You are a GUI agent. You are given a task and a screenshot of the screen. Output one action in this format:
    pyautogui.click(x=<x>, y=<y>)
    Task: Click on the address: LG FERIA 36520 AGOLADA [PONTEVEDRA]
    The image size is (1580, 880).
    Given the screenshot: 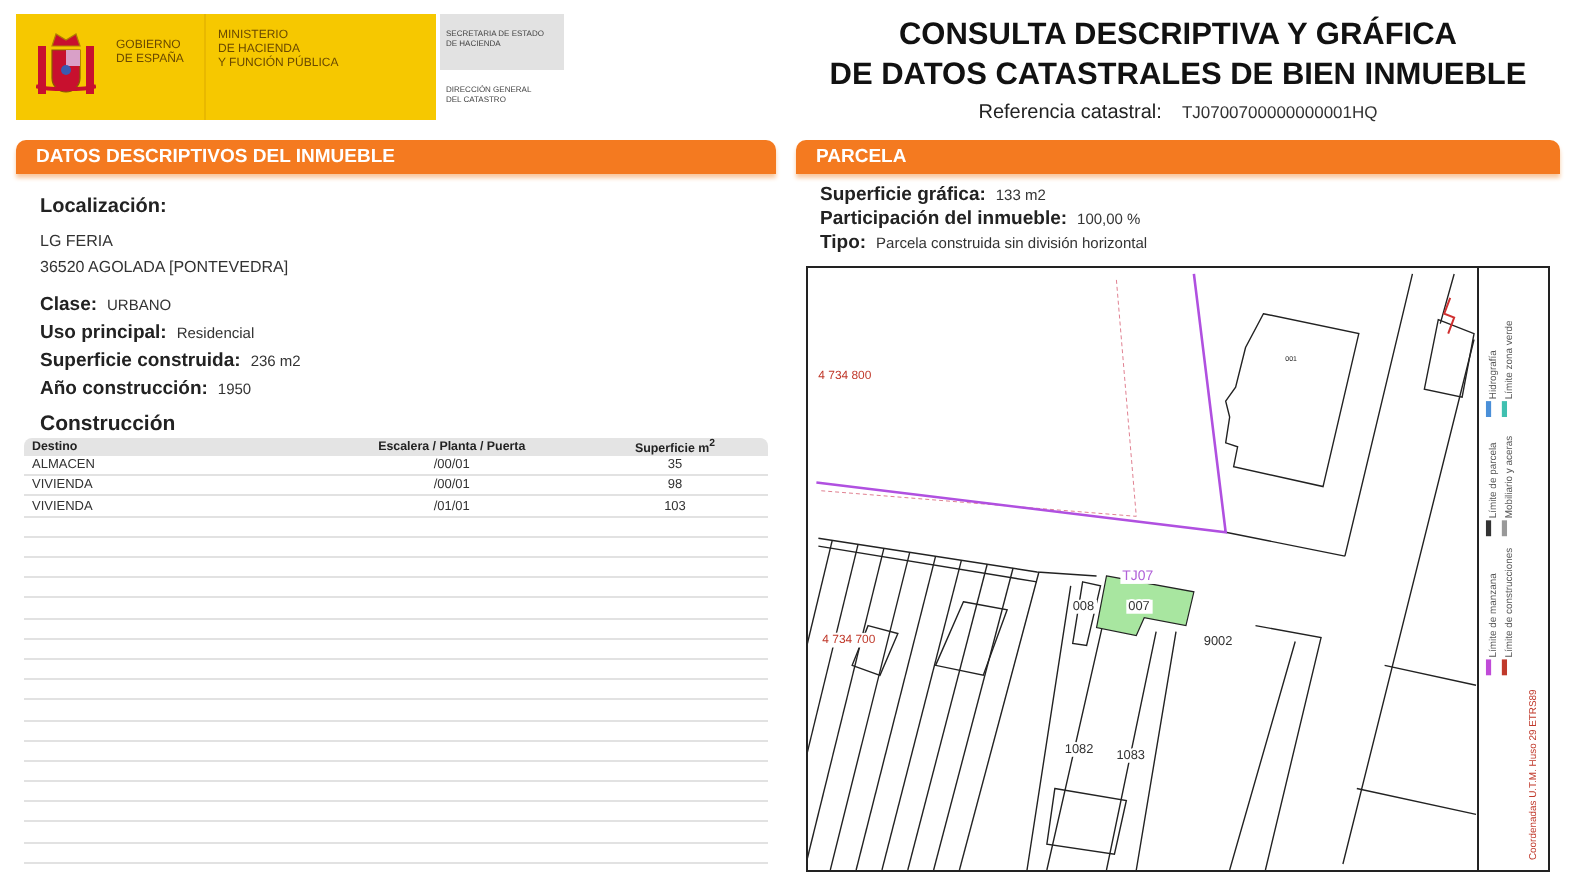 What is the action you would take?
    pyautogui.click(x=165, y=255)
    